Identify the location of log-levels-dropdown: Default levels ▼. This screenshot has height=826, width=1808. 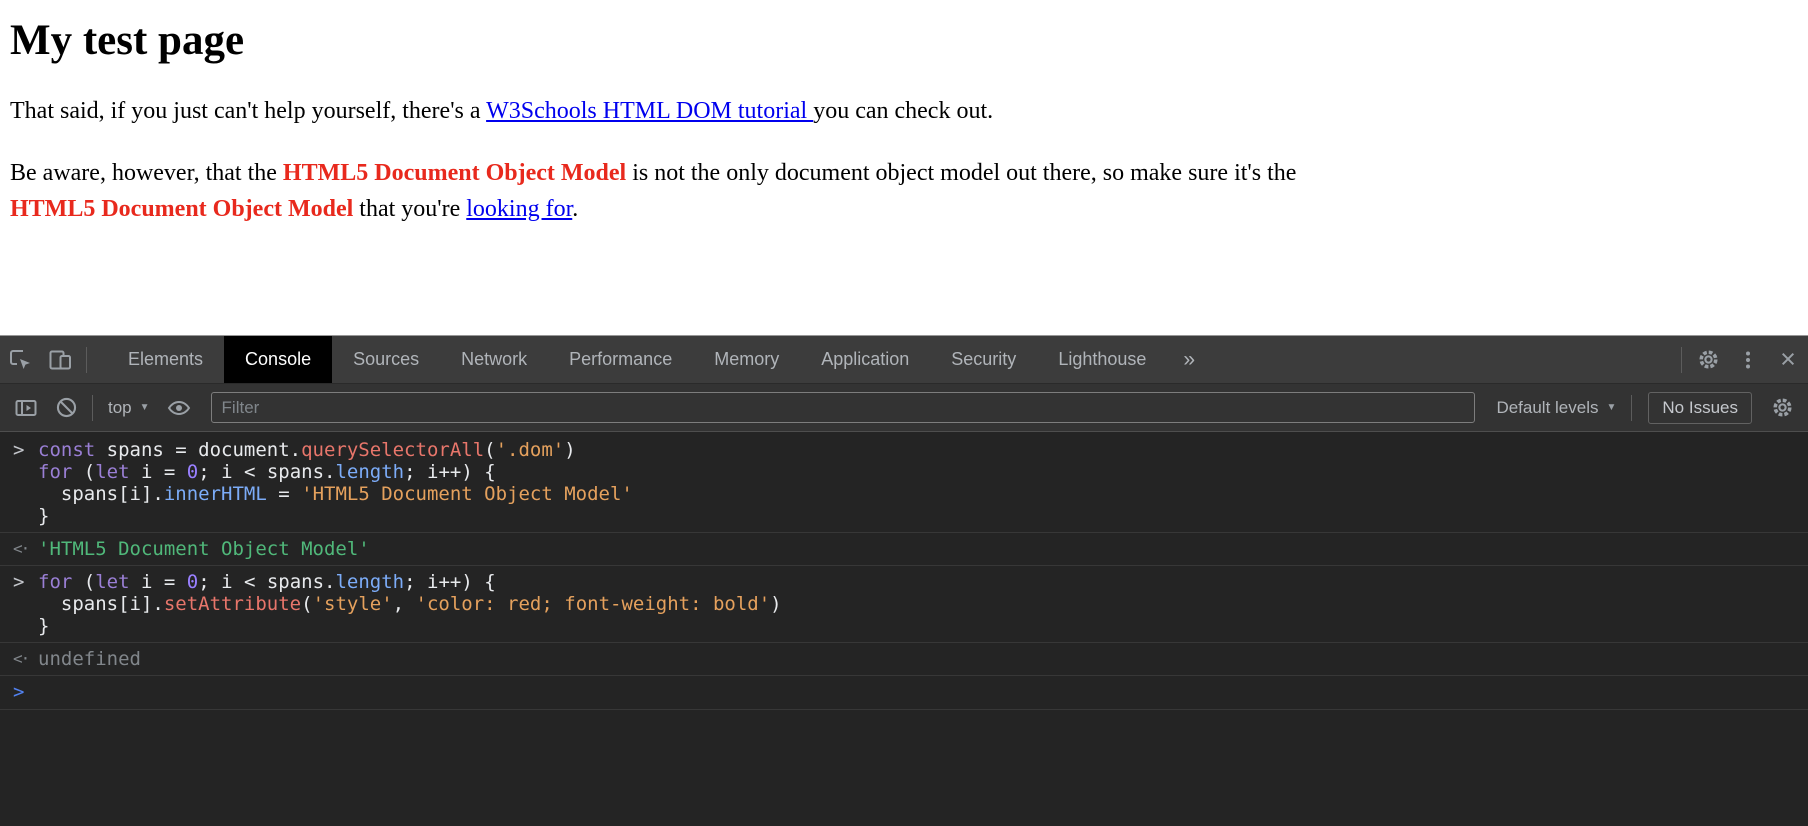
(1556, 408).